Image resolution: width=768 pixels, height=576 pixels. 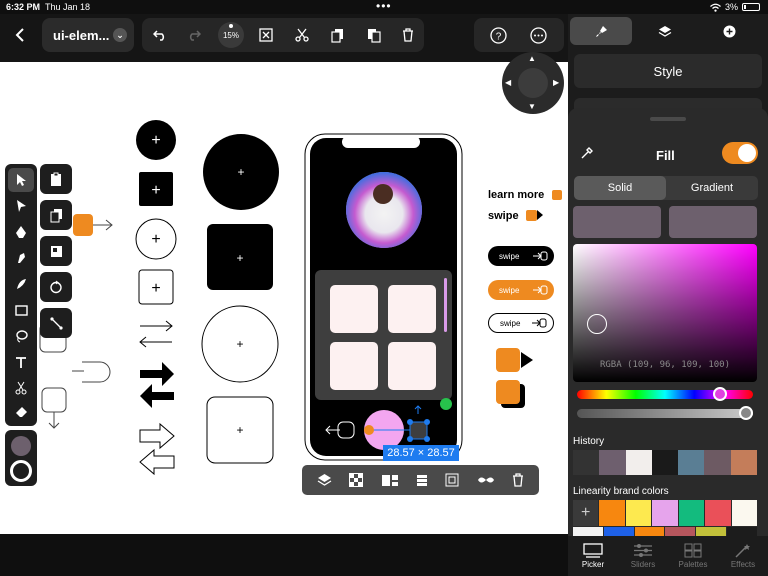 What do you see at coordinates (668, 71) in the screenshot?
I see `style-header: Style` at bounding box center [668, 71].